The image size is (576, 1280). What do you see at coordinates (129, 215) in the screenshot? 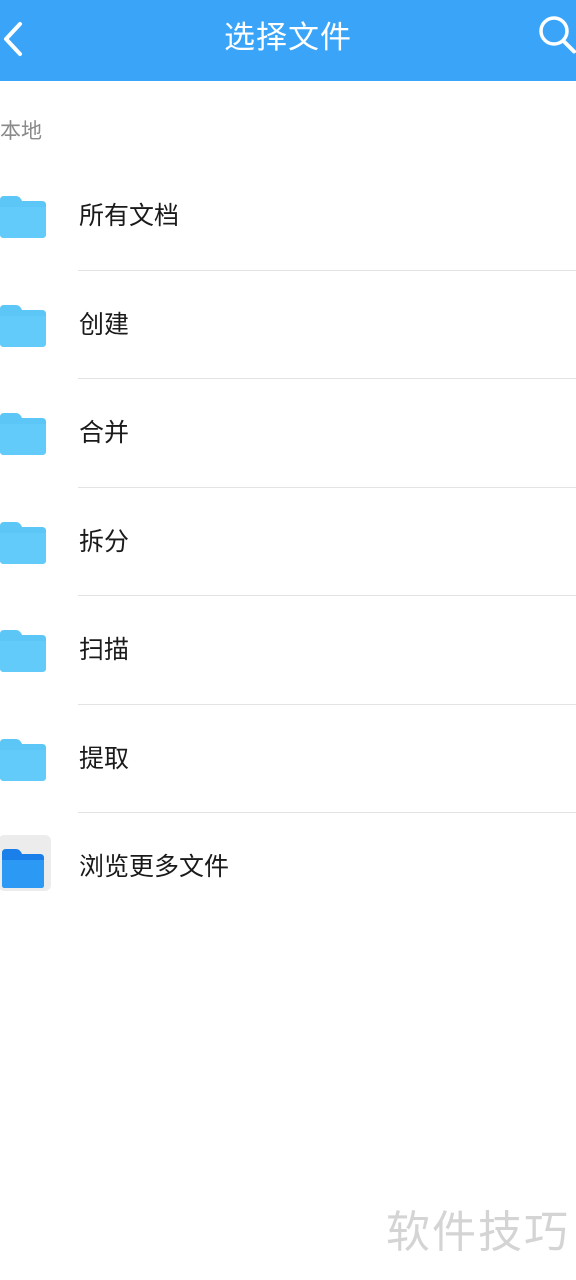
I see `list-item-label: 所有文档` at bounding box center [129, 215].